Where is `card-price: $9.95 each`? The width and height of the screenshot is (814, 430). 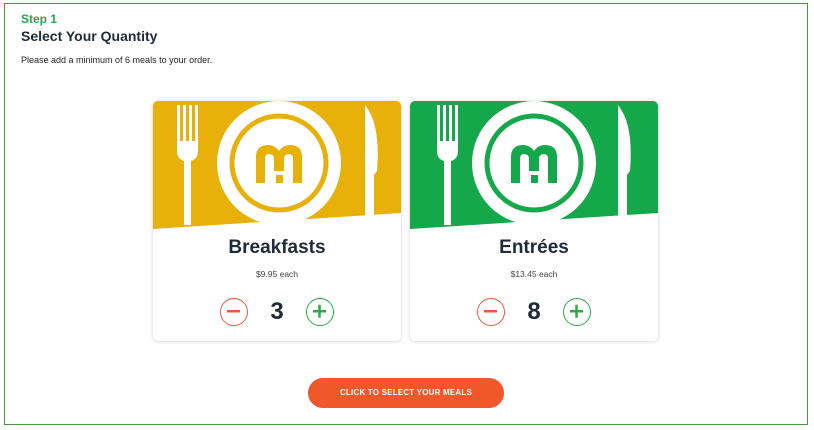
card-price: $9.95 each is located at coordinates (277, 274).